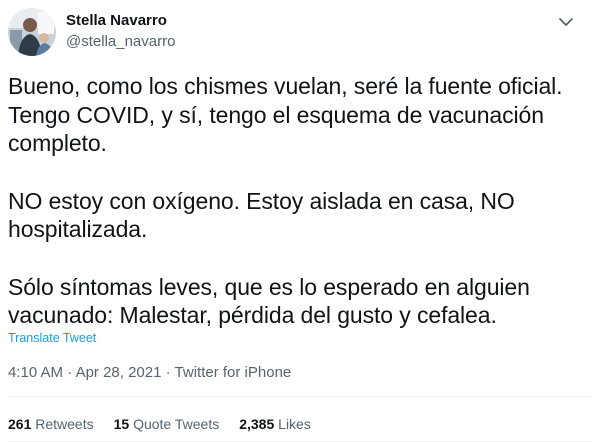  I want to click on quote-tweets-stat: 15 Quote Tweets, so click(167, 424).